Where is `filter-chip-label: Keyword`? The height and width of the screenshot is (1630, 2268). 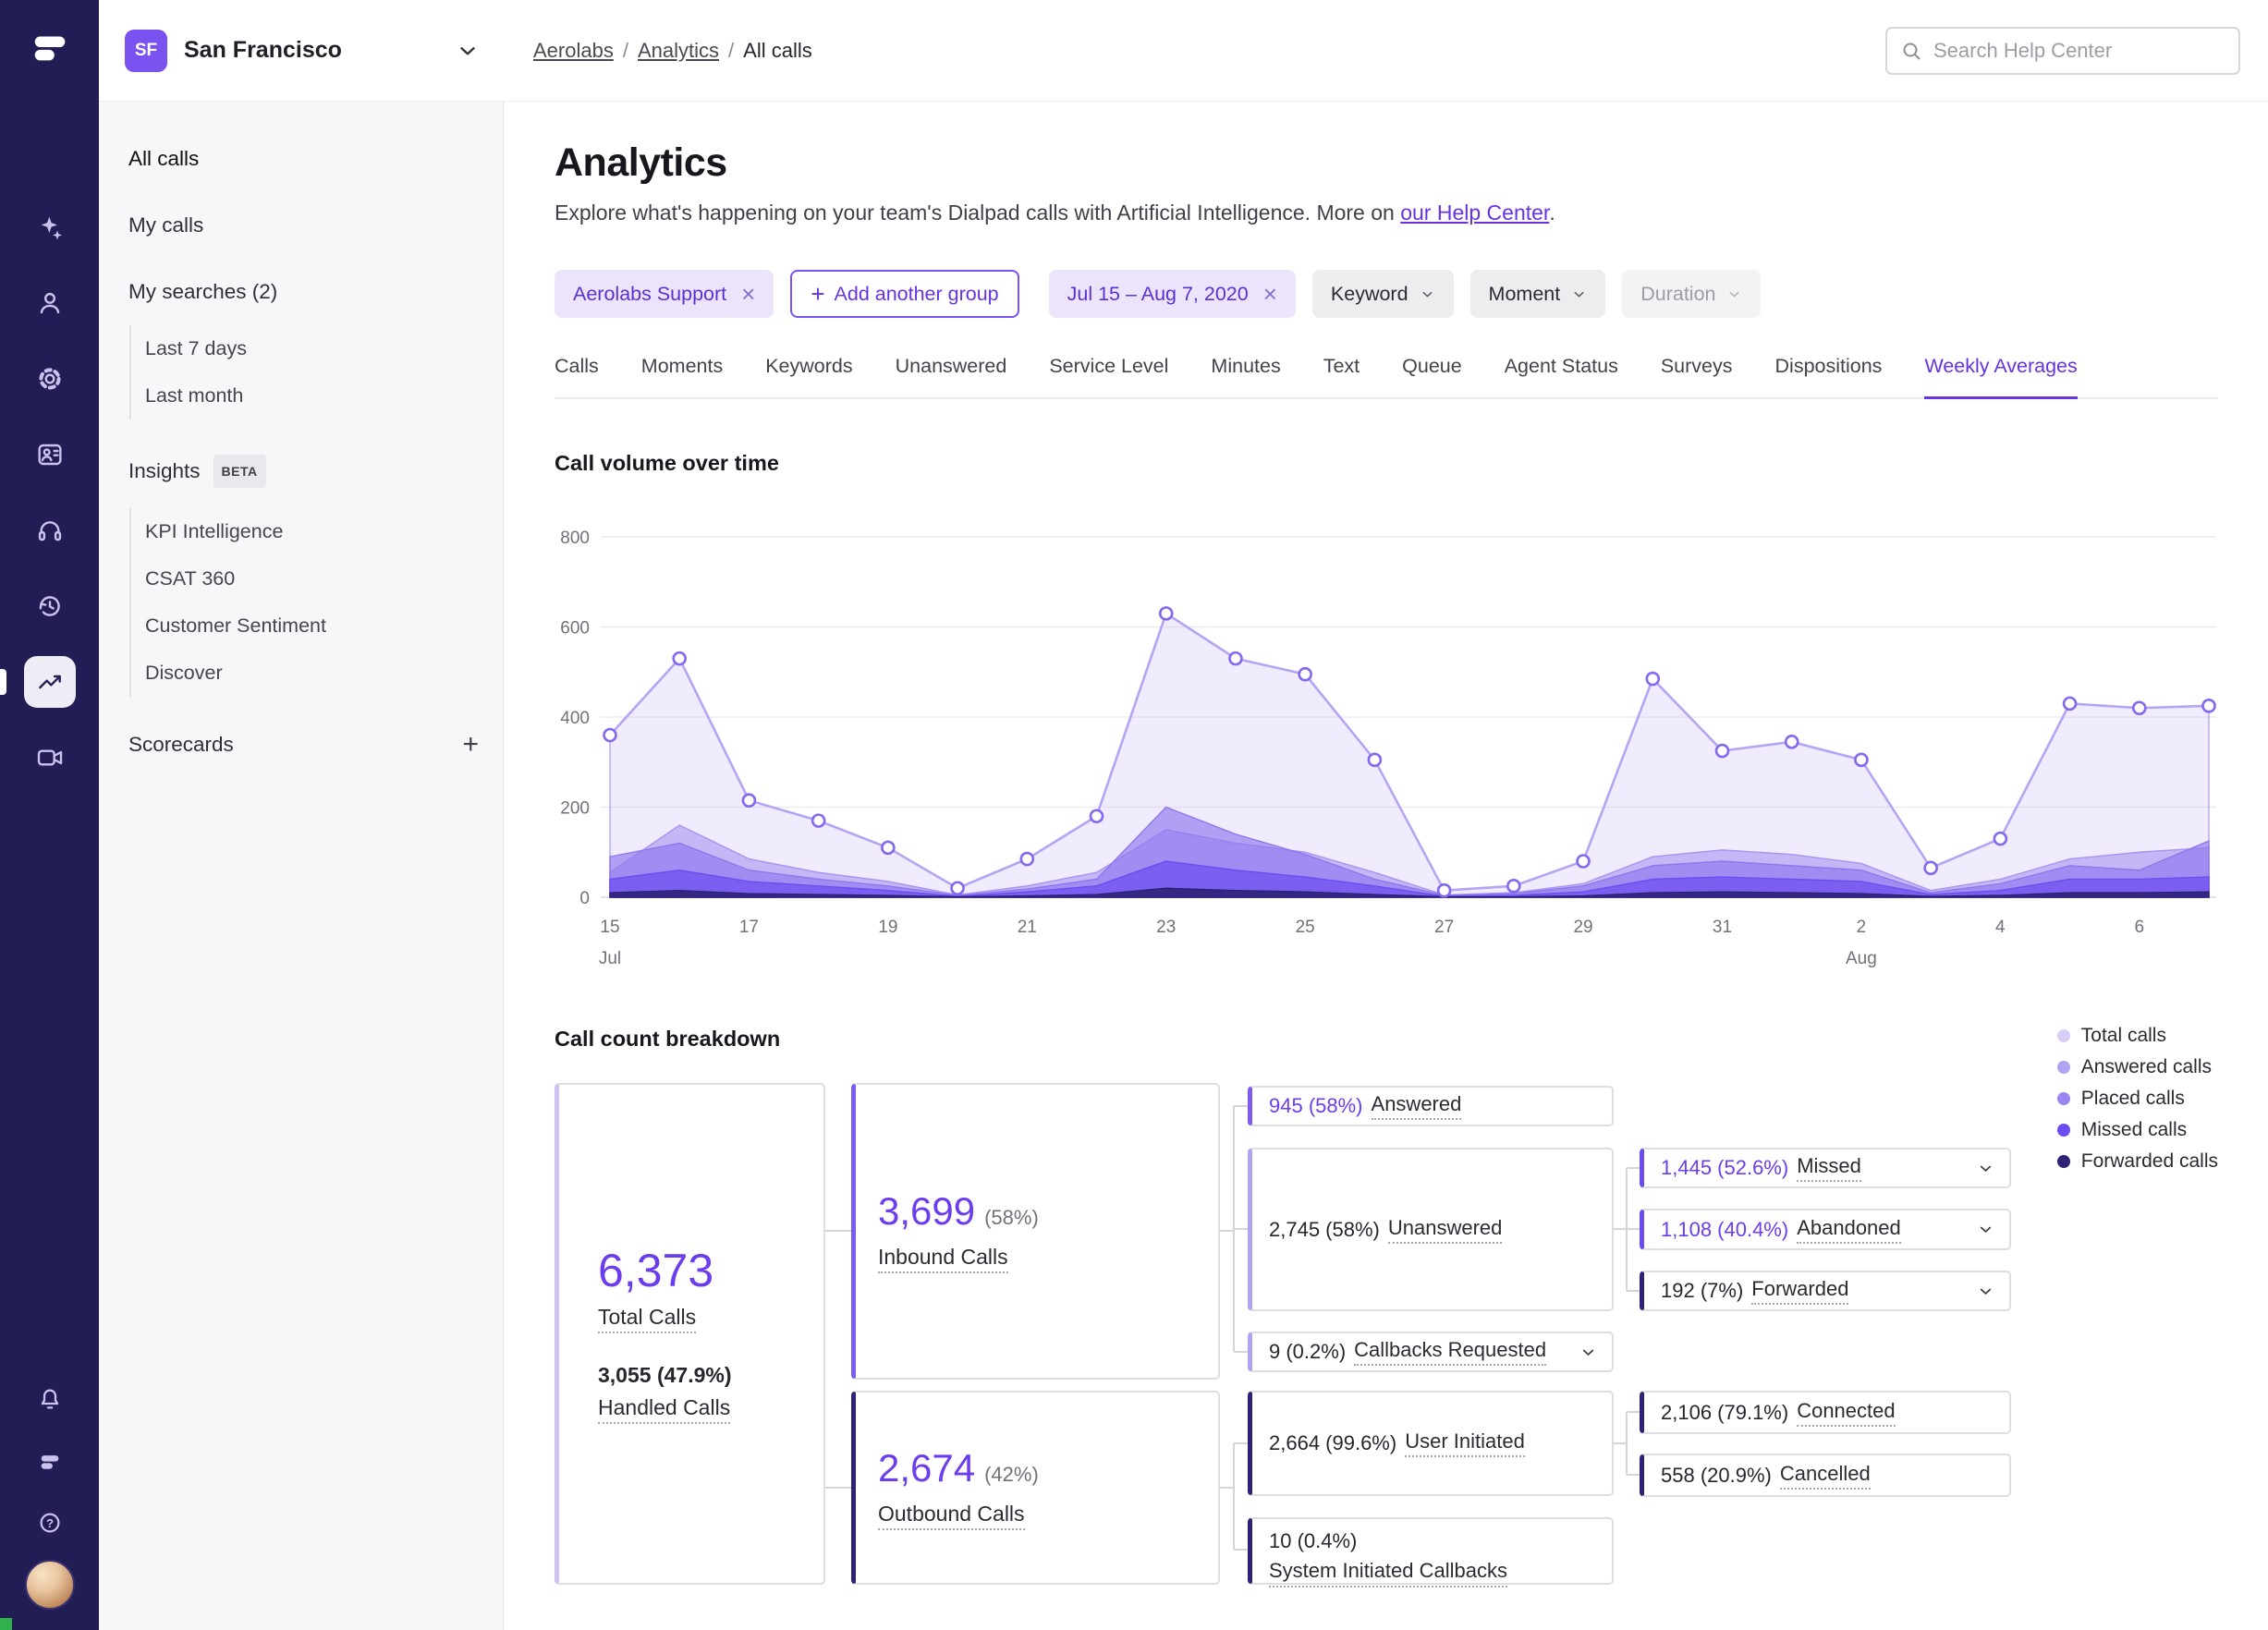 filter-chip-label: Keyword is located at coordinates (1369, 293).